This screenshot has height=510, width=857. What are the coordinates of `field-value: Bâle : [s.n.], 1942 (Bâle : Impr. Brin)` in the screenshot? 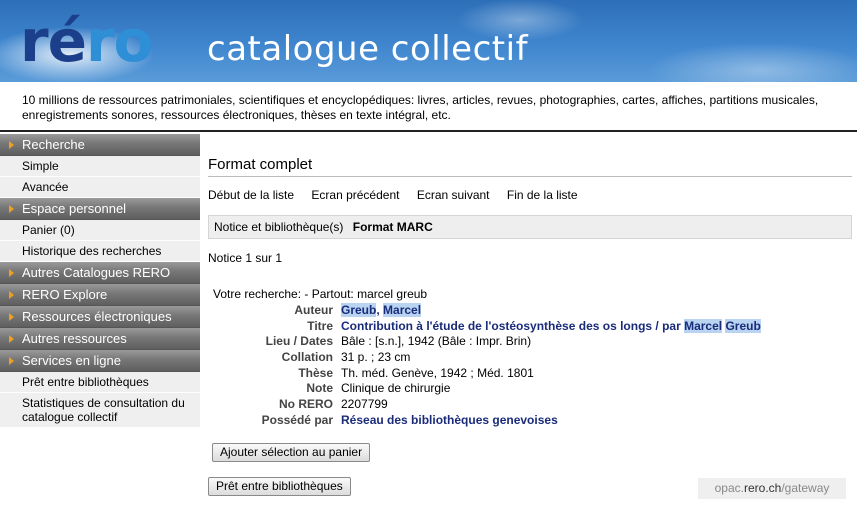 It's located at (436, 341).